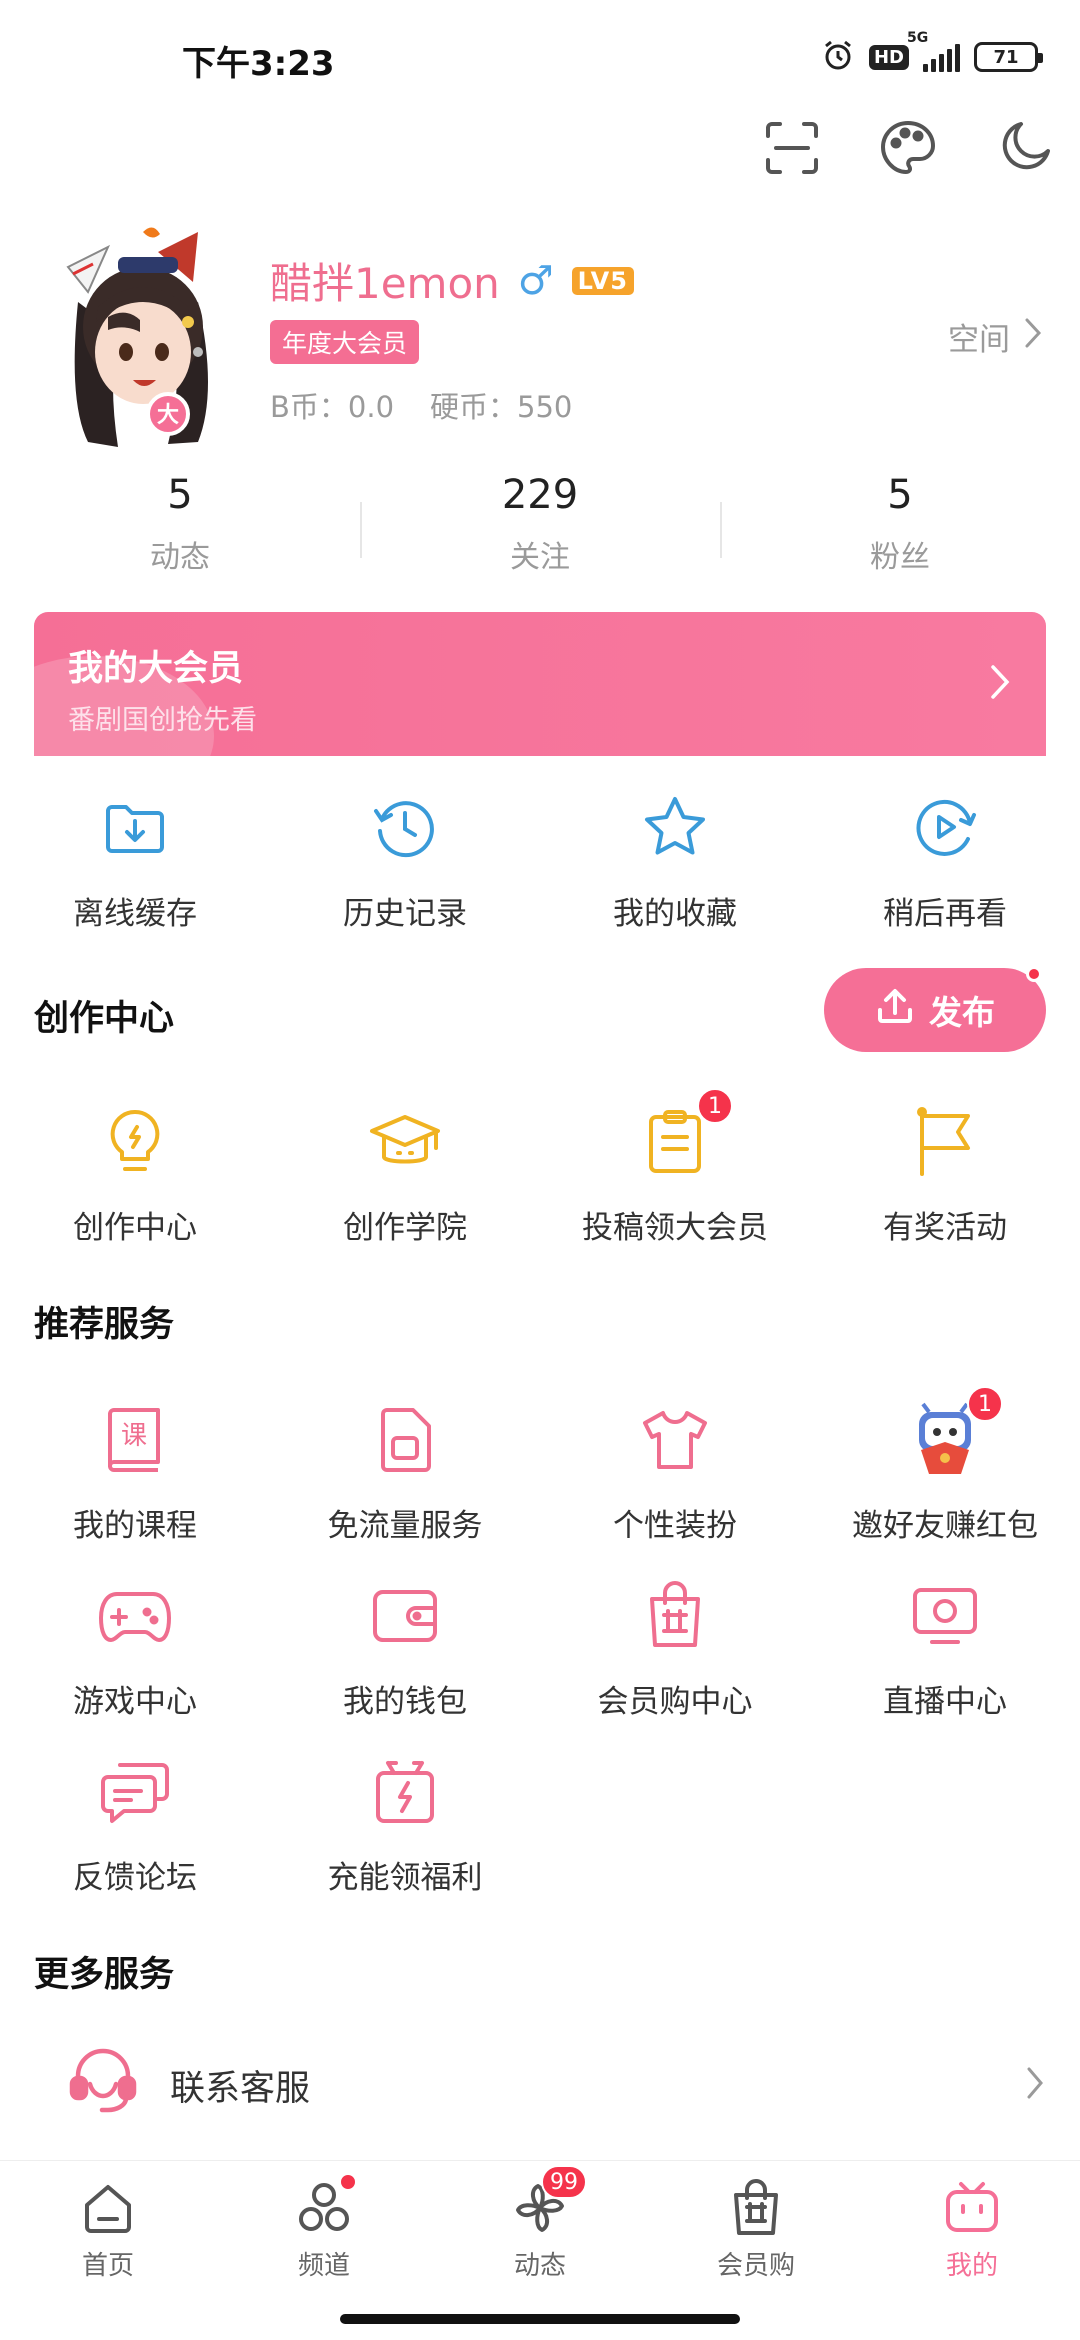  What do you see at coordinates (405, 1824) in the screenshot?
I see `charge-benefits-item: 充能领福利` at bounding box center [405, 1824].